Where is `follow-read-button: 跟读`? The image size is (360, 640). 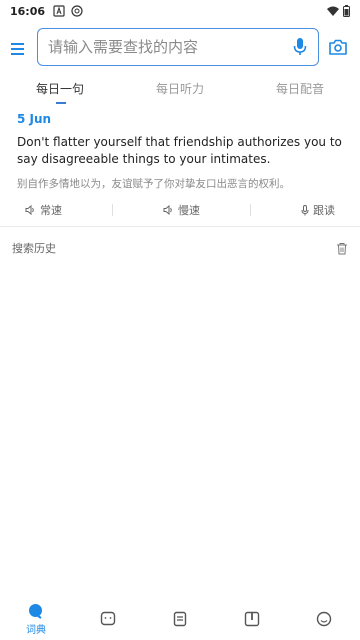 follow-read-button: 跟读 is located at coordinates (318, 210).